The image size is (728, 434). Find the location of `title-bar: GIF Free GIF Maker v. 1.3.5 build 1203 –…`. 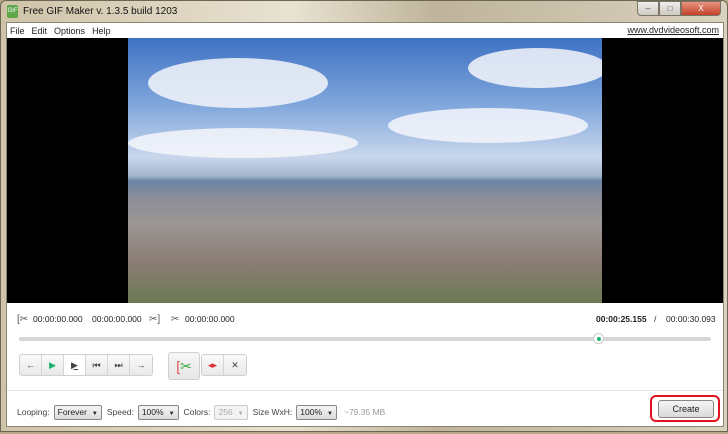

title-bar: GIF Free GIF Maker v. 1.3.5 build 1203 –… is located at coordinates (364, 11).